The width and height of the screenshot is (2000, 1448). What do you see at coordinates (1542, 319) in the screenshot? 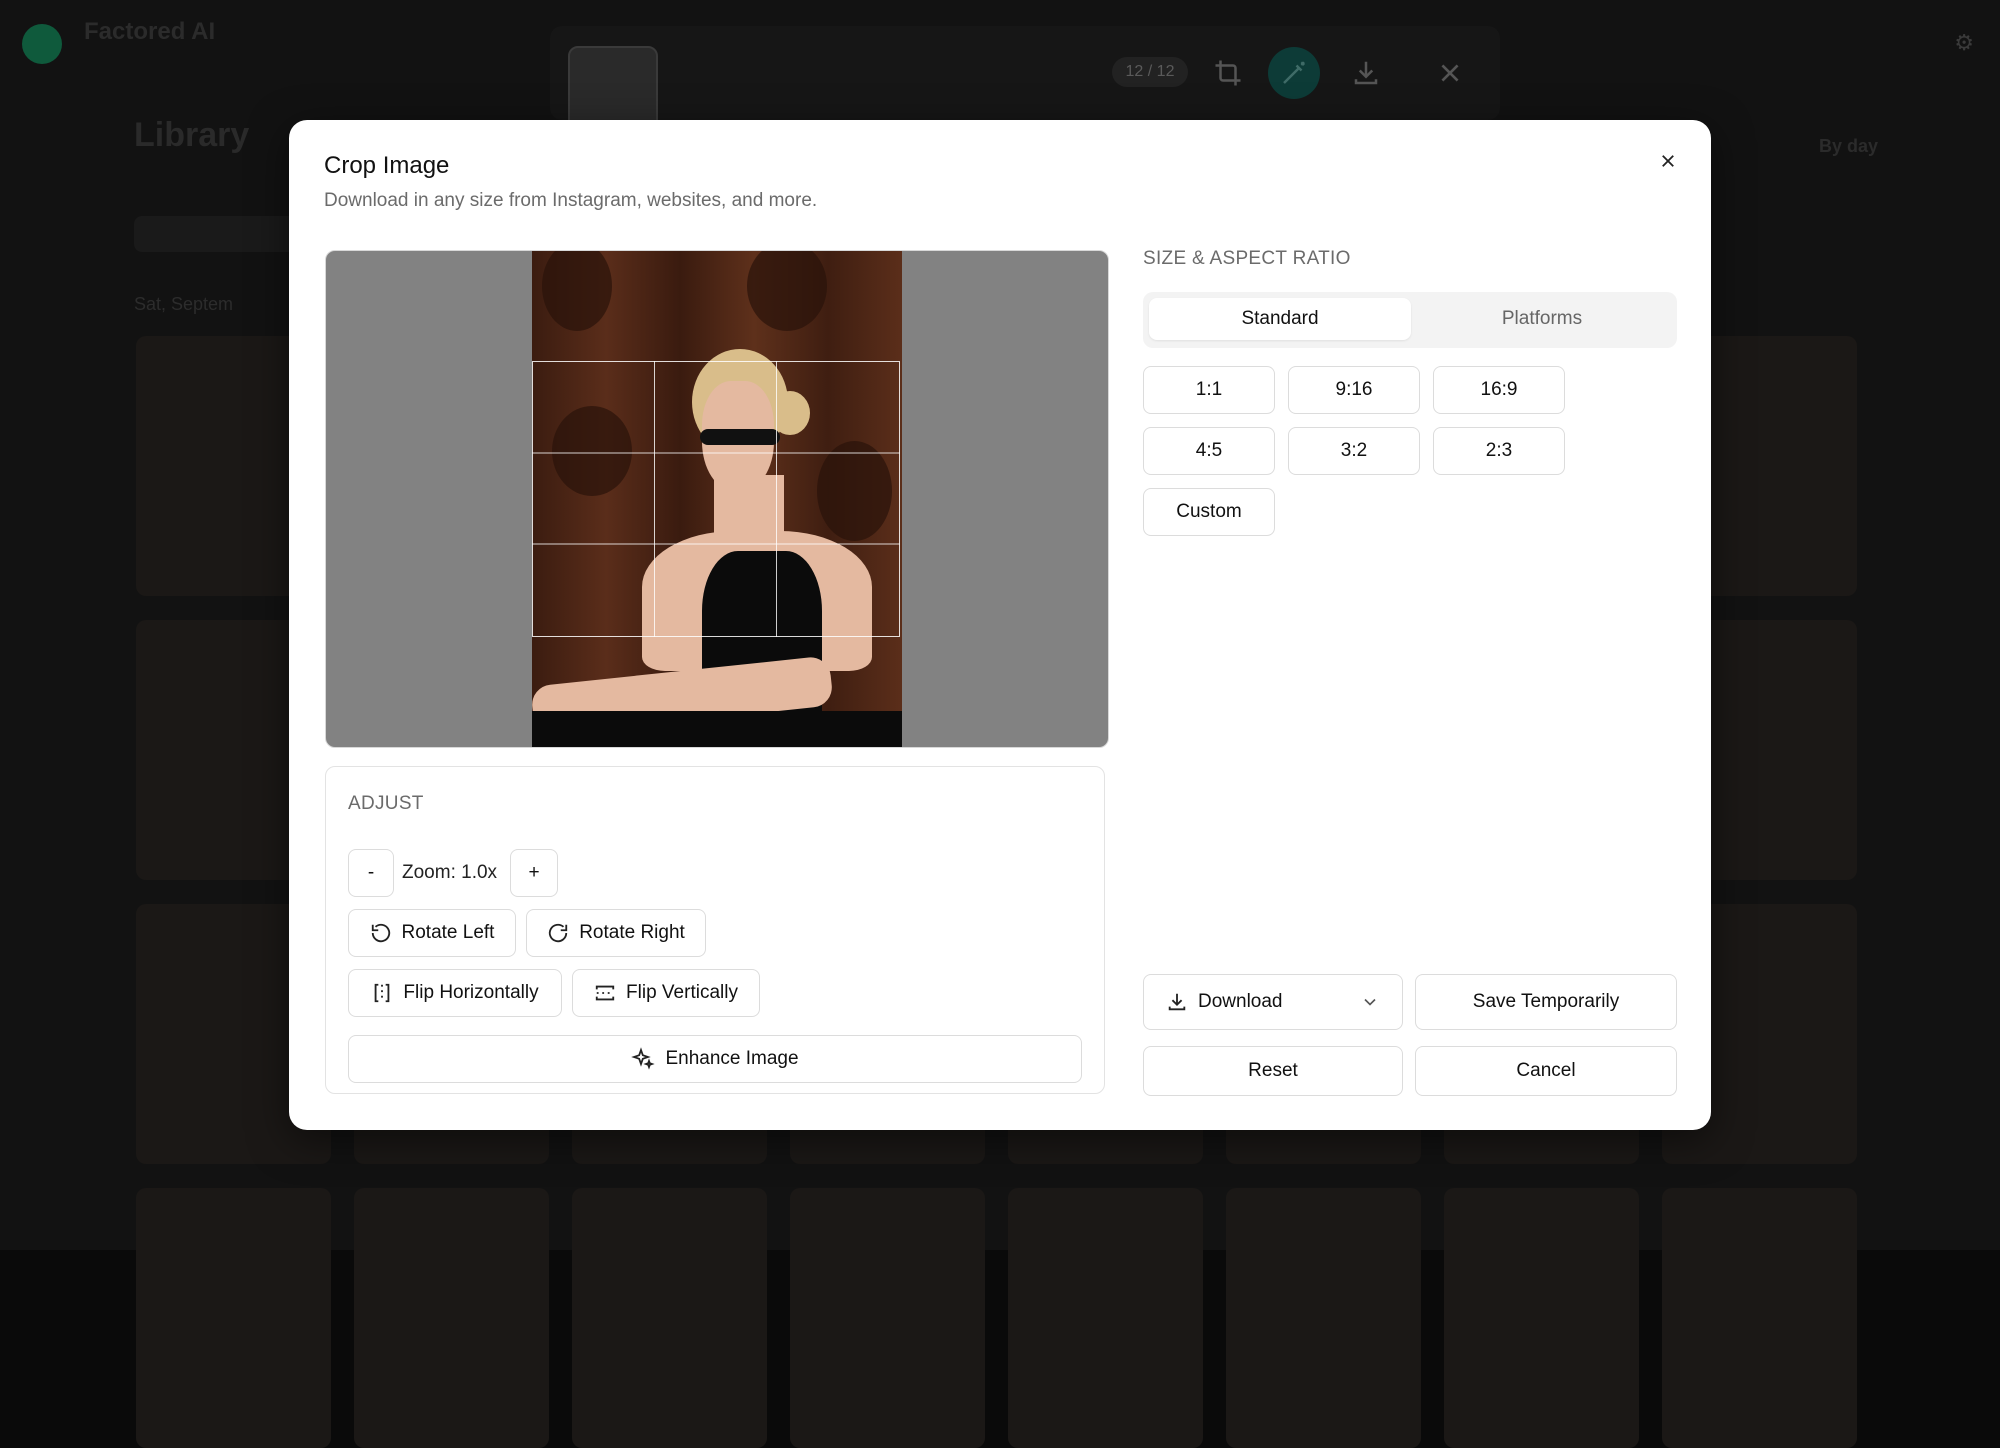
I see `tab-platforms: Platforms` at bounding box center [1542, 319].